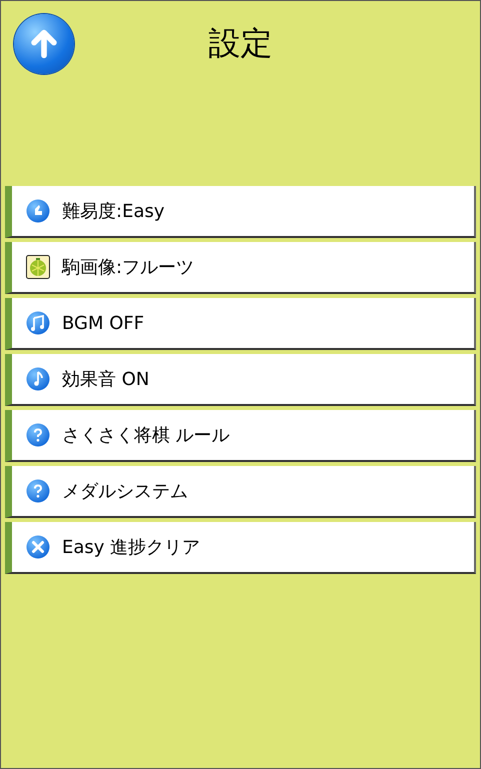 The height and width of the screenshot is (769, 481). I want to click on menu-item: メダルシステム, so click(240, 492).